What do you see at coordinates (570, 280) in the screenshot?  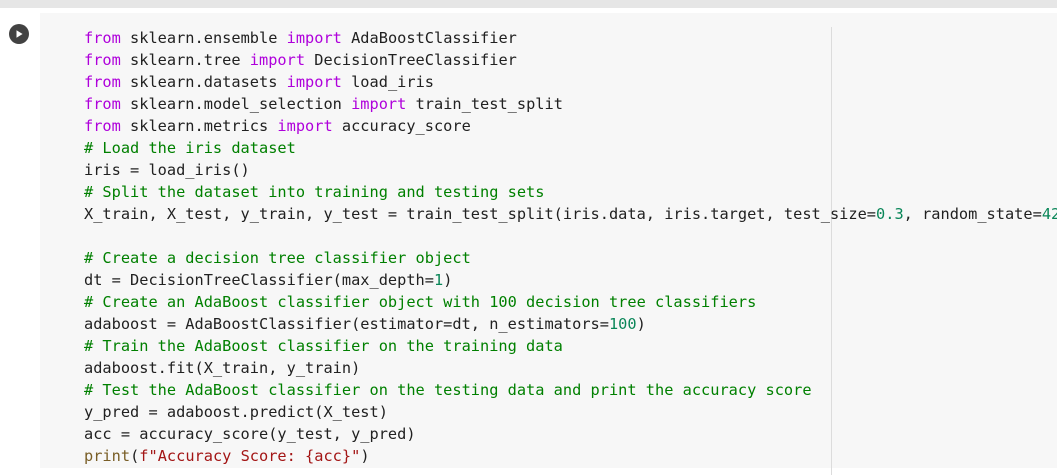 I see `code-line: dt = DecisionTreeClassifier(max_depth=1)` at bounding box center [570, 280].